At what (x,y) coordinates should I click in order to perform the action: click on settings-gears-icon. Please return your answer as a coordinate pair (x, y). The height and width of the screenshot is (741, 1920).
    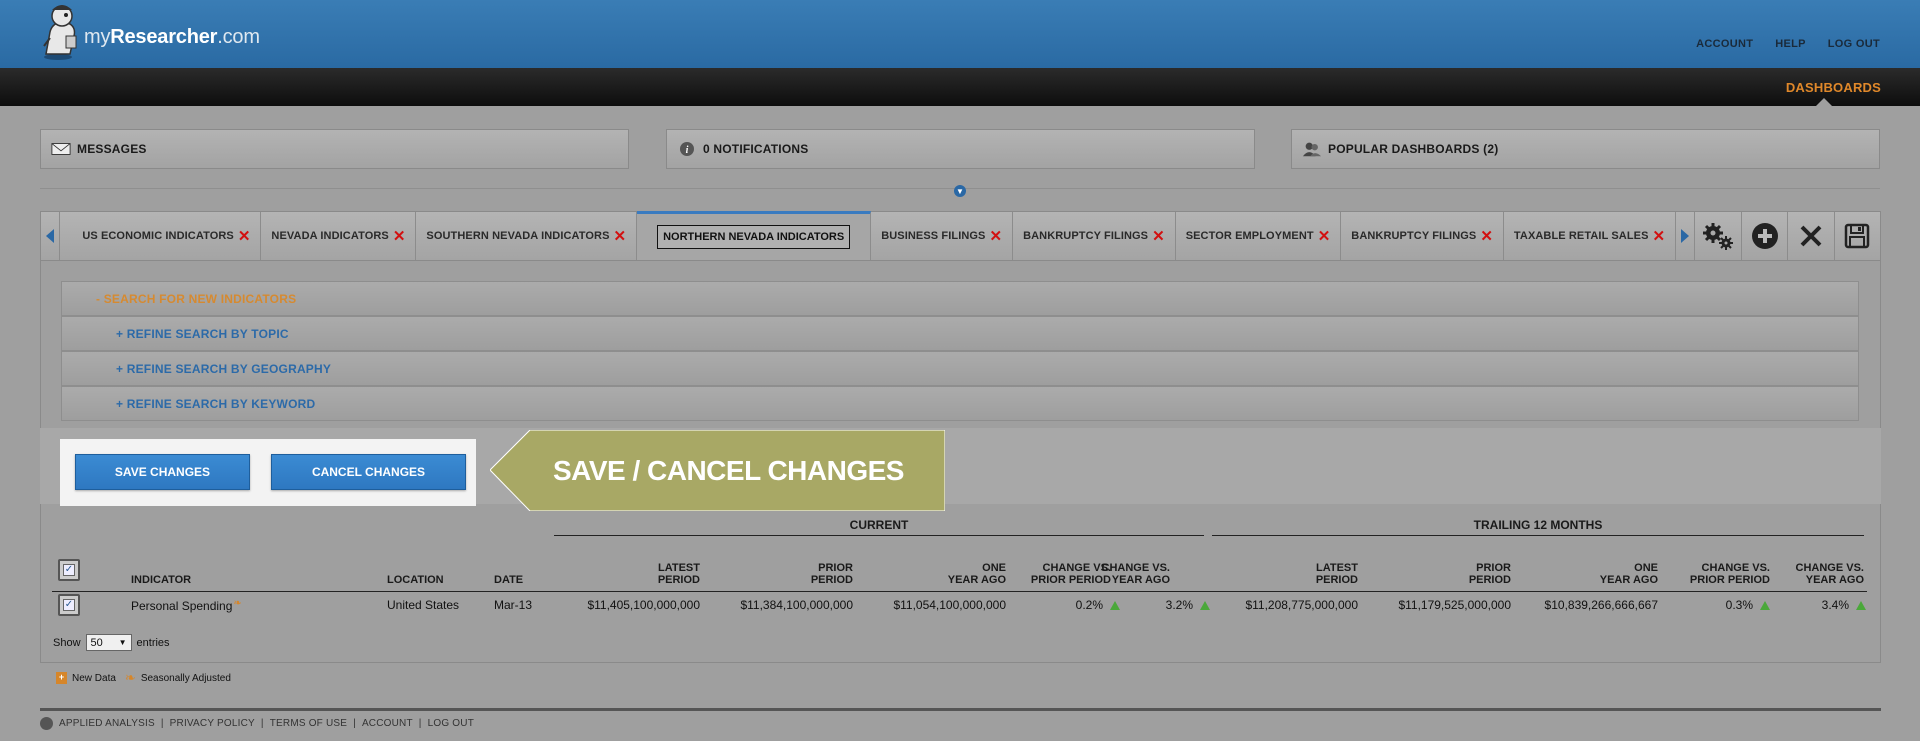
    Looking at the image, I should click on (1717, 236).